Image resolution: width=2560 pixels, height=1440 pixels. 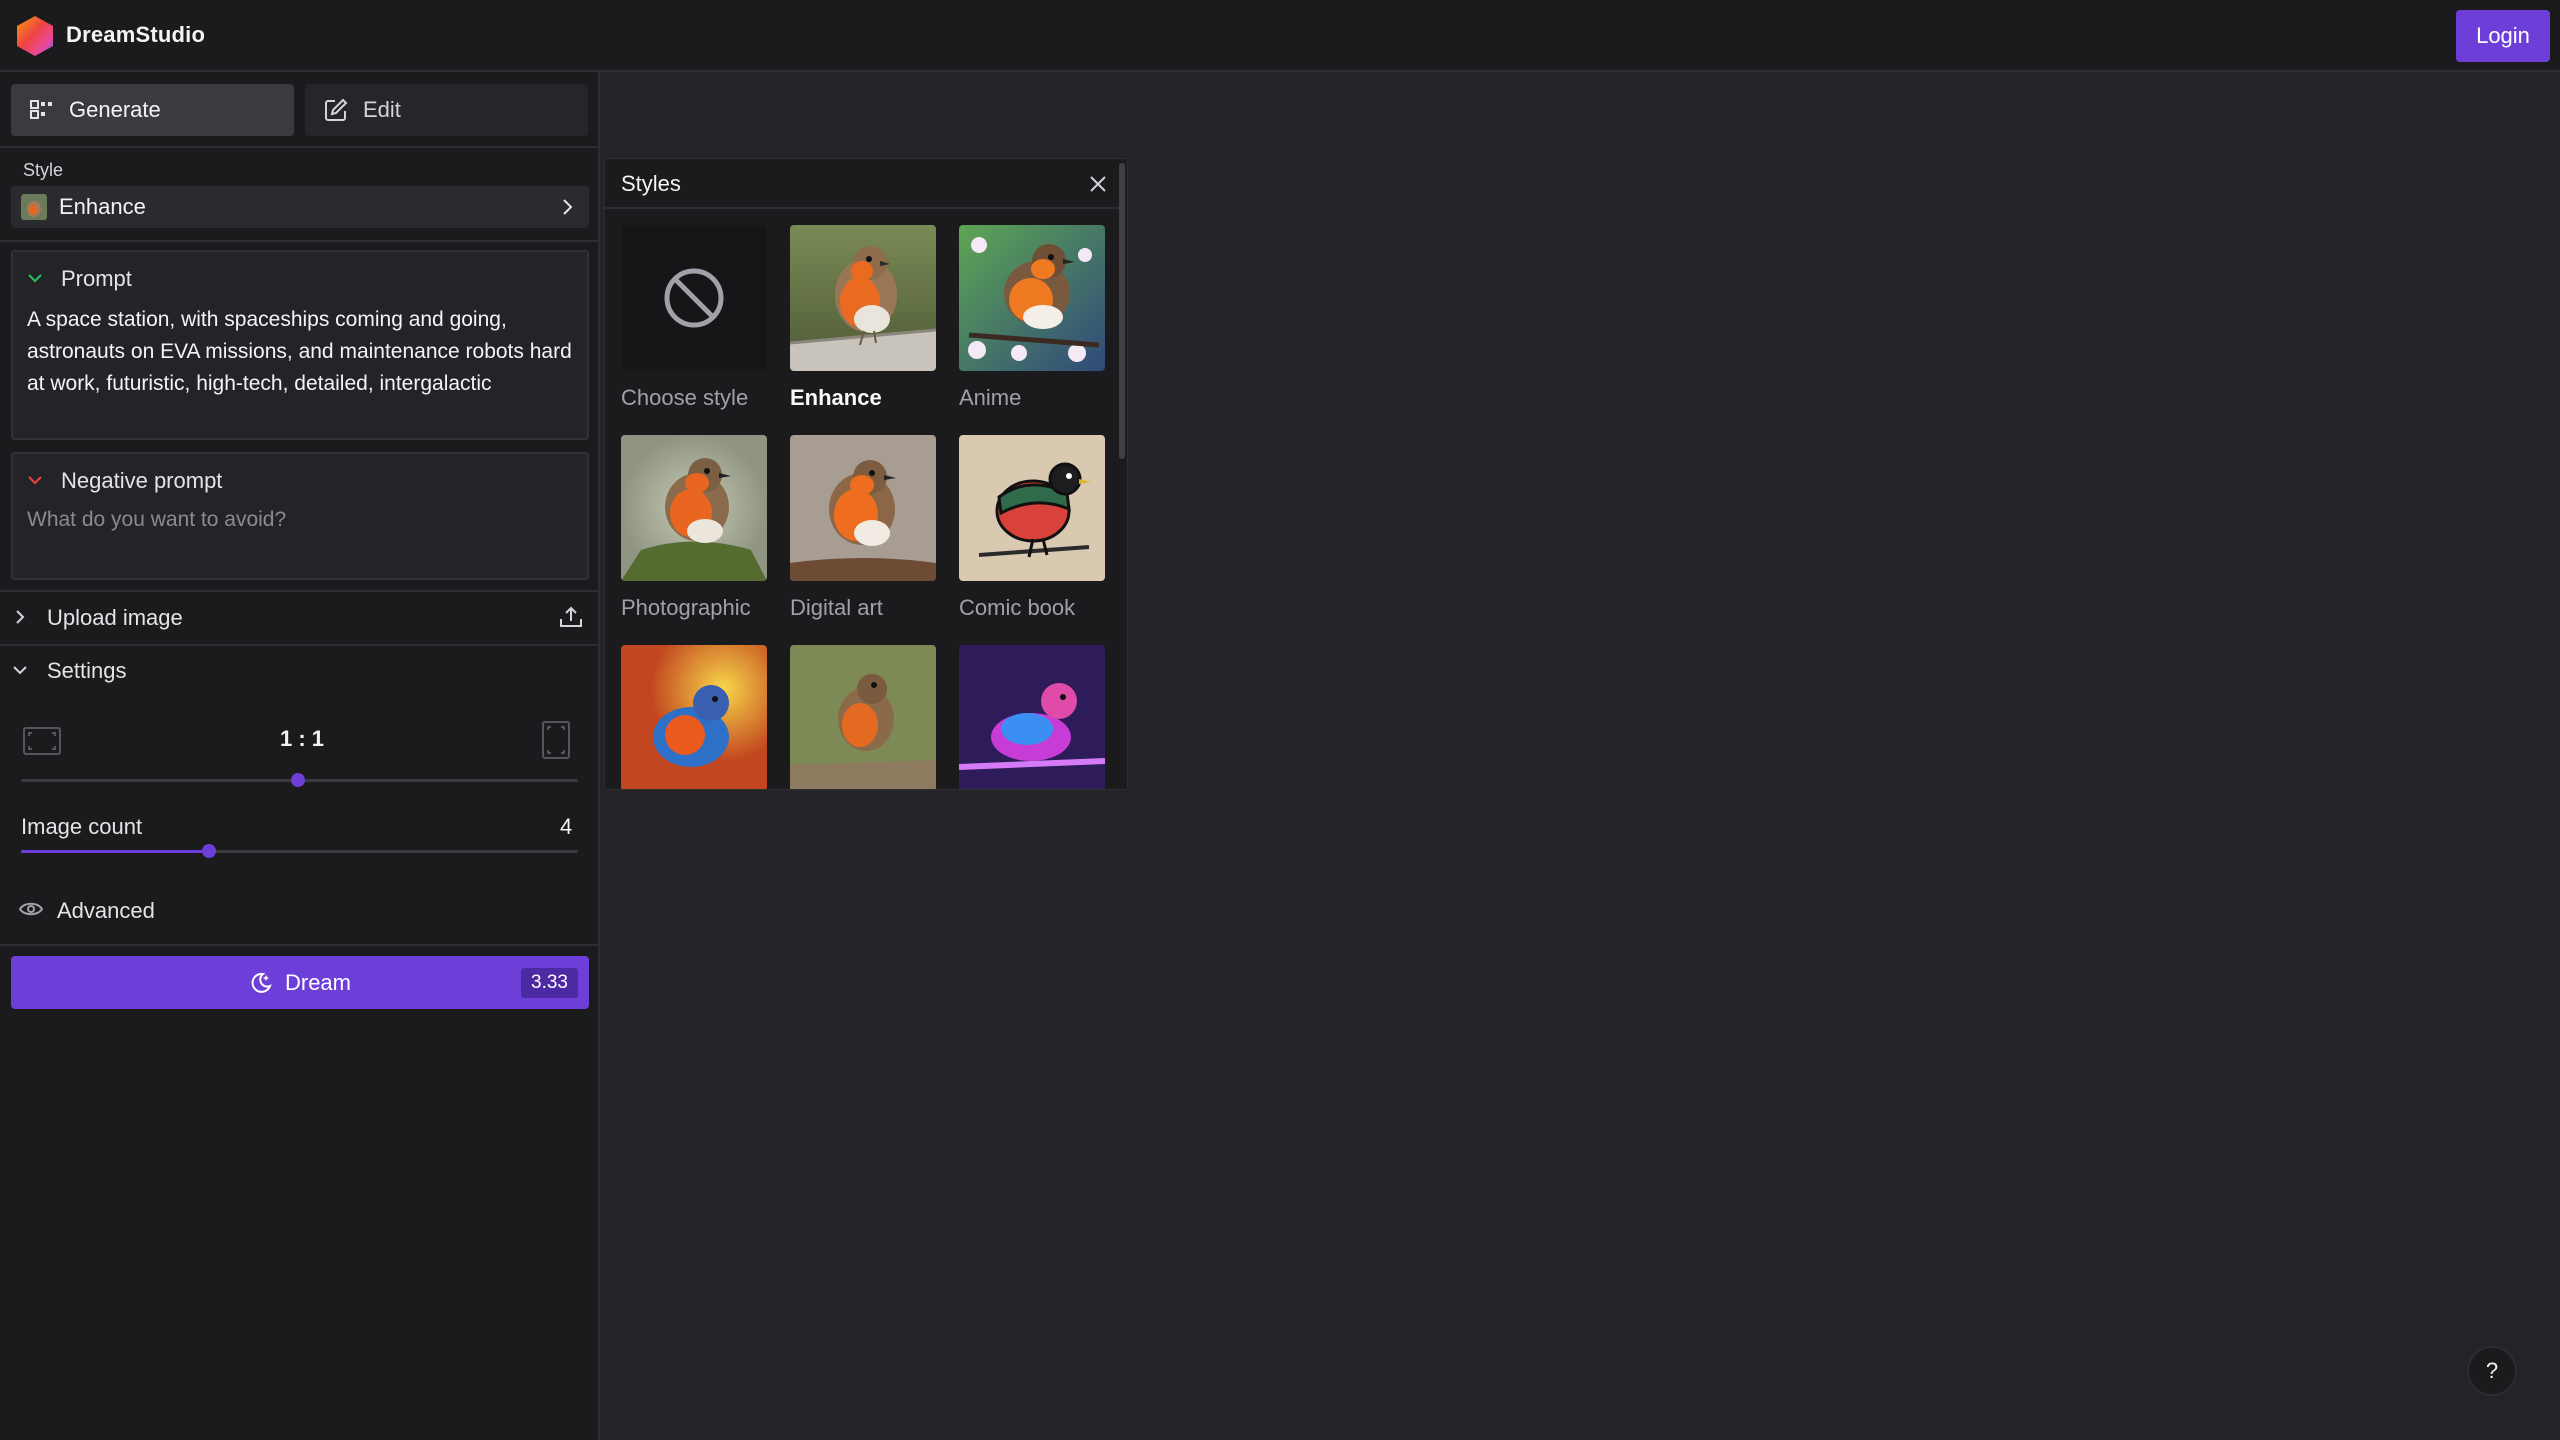 I want to click on tab-edit: Edit, so click(x=446, y=110).